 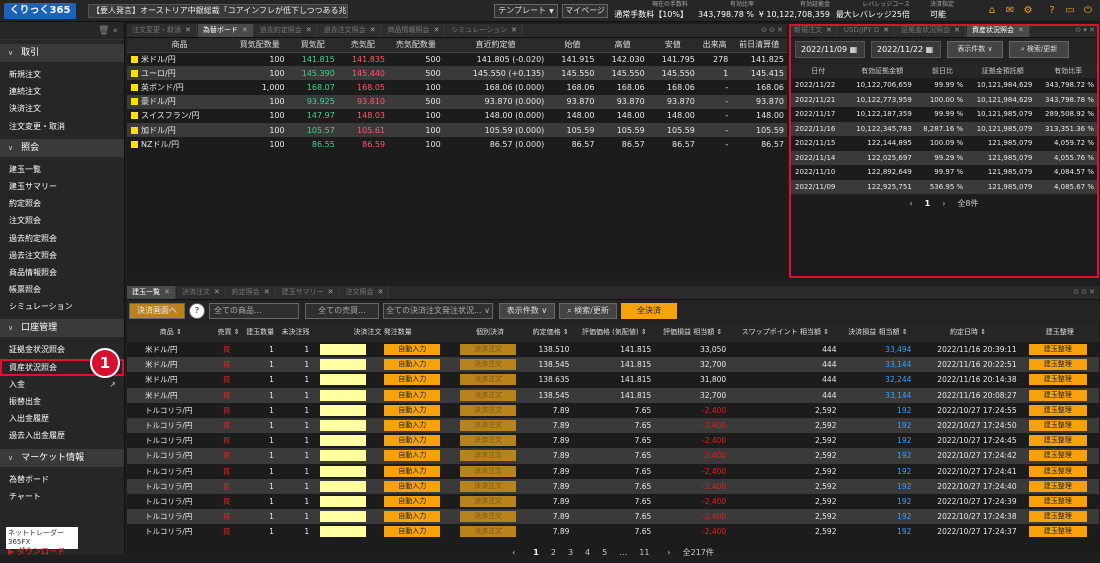 I want to click on tab-past-executions: 過去約定照会 ✕, so click(x=286, y=30).